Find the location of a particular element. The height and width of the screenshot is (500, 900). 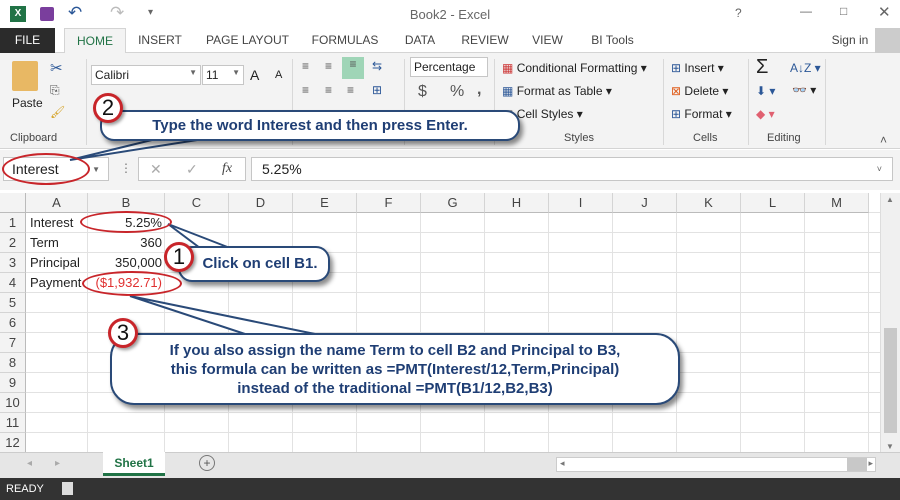

cell-B4-highlight is located at coordinates (132, 283).